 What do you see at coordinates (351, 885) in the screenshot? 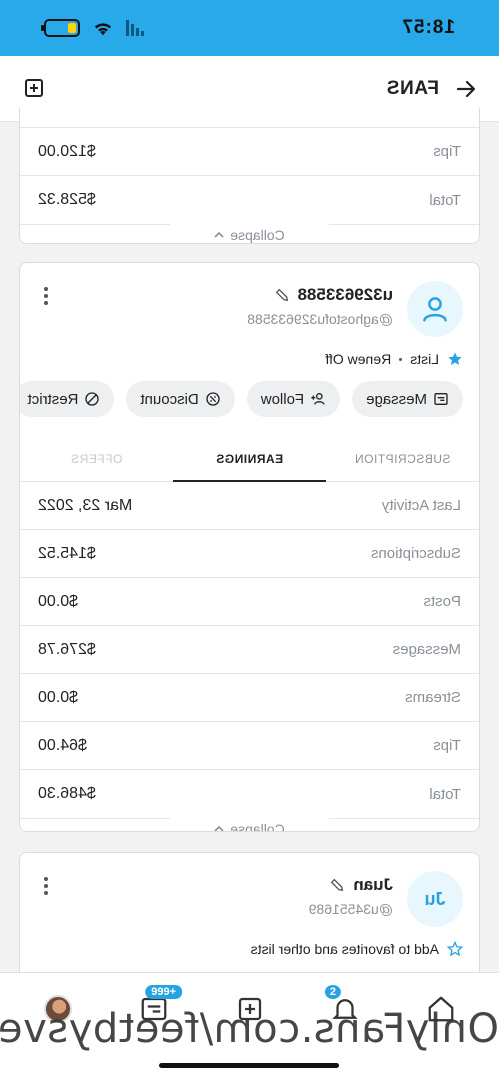
I see `username-row: Juan` at bounding box center [351, 885].